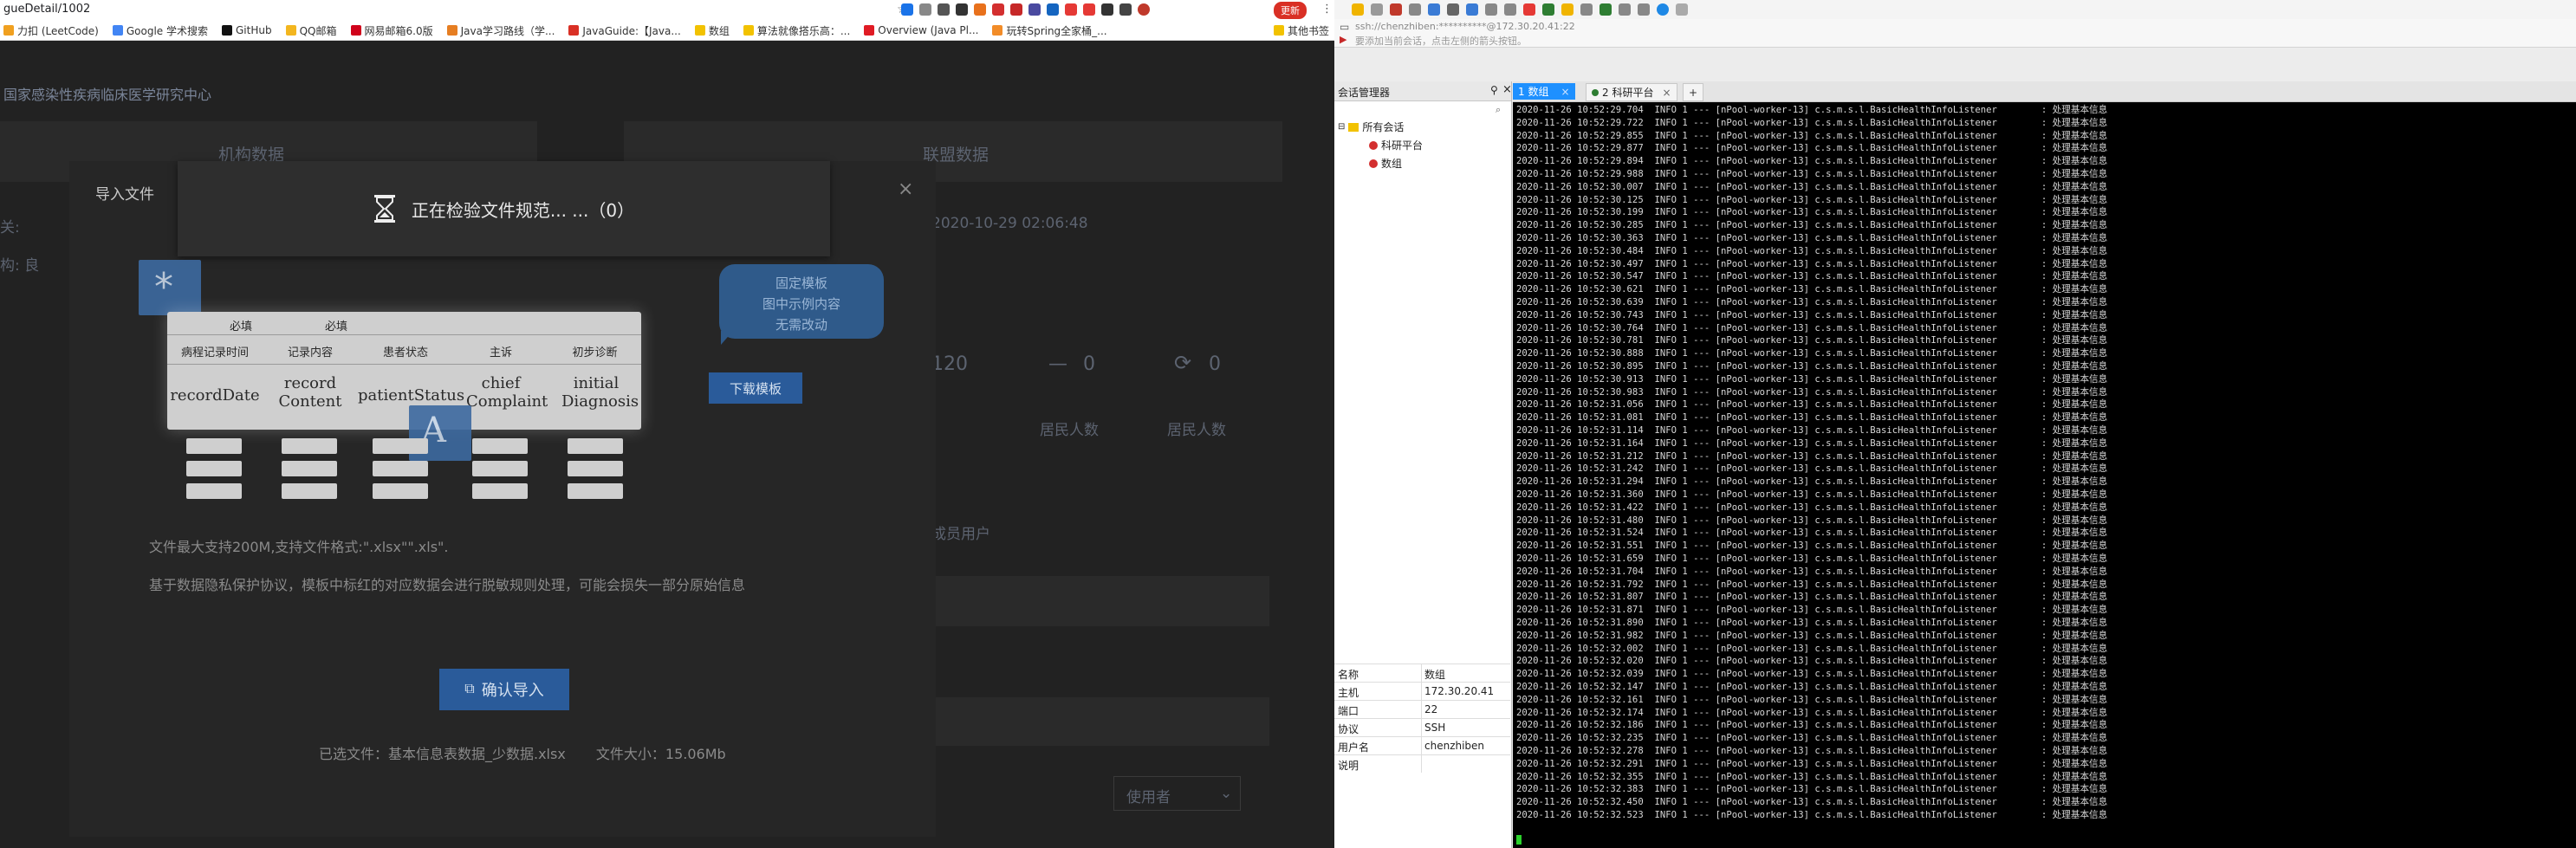 This screenshot has width=2576, height=848. What do you see at coordinates (1125, 10) in the screenshot?
I see `puzzle-icon` at bounding box center [1125, 10].